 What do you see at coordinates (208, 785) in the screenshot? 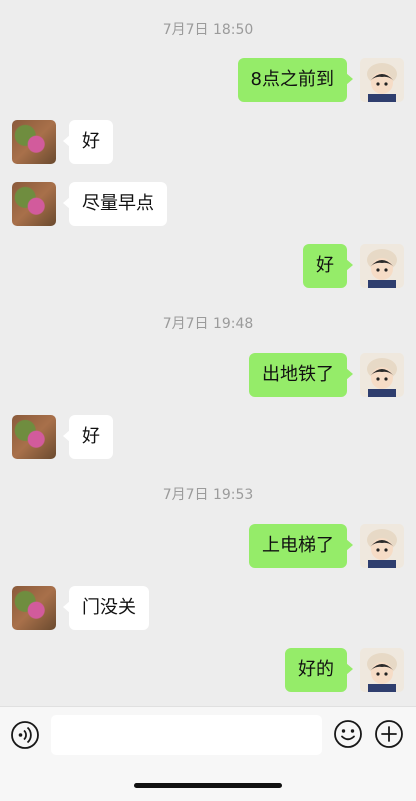
I see `home-indicator` at bounding box center [208, 785].